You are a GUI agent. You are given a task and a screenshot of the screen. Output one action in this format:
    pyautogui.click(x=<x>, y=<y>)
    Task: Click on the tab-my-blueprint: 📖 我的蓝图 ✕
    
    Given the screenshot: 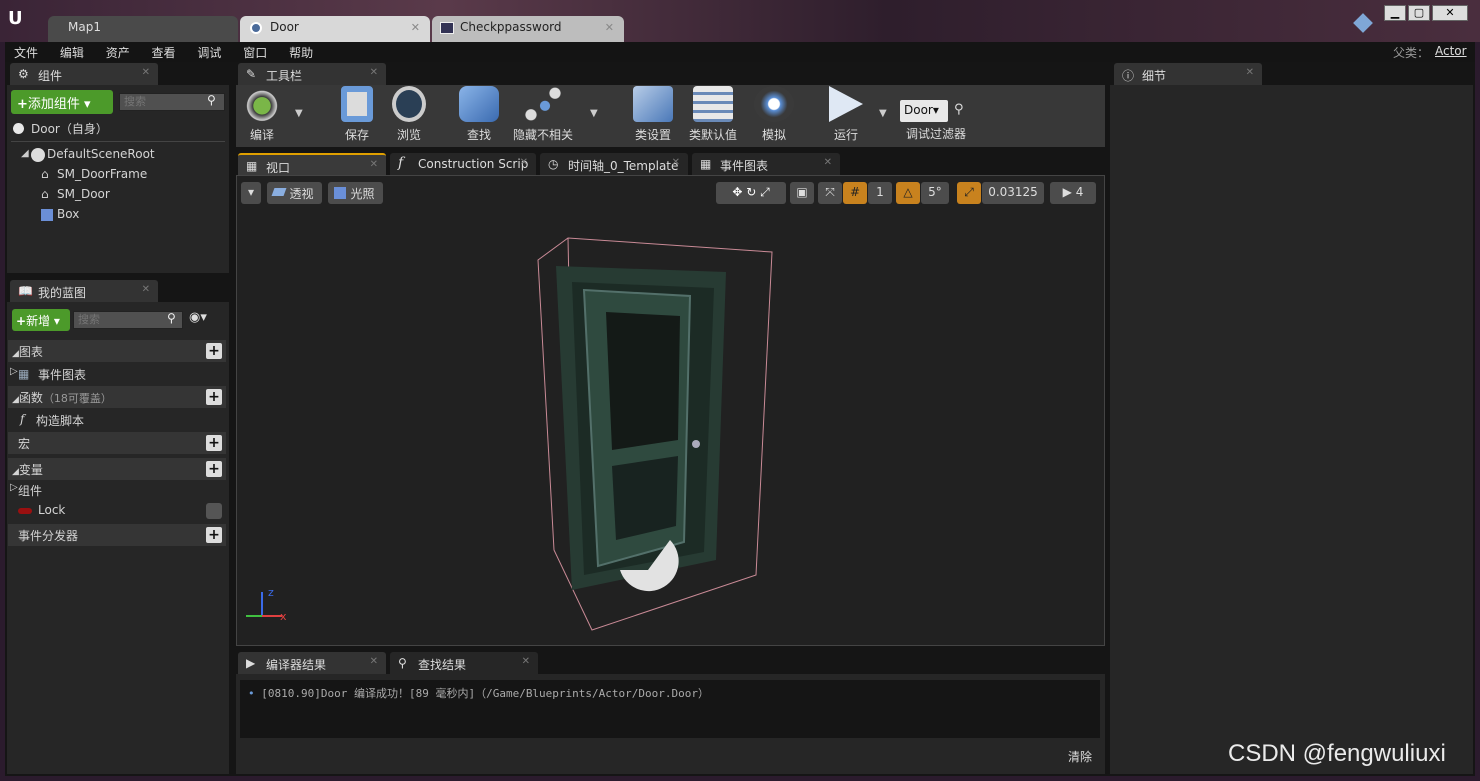 What is the action you would take?
    pyautogui.click(x=84, y=291)
    